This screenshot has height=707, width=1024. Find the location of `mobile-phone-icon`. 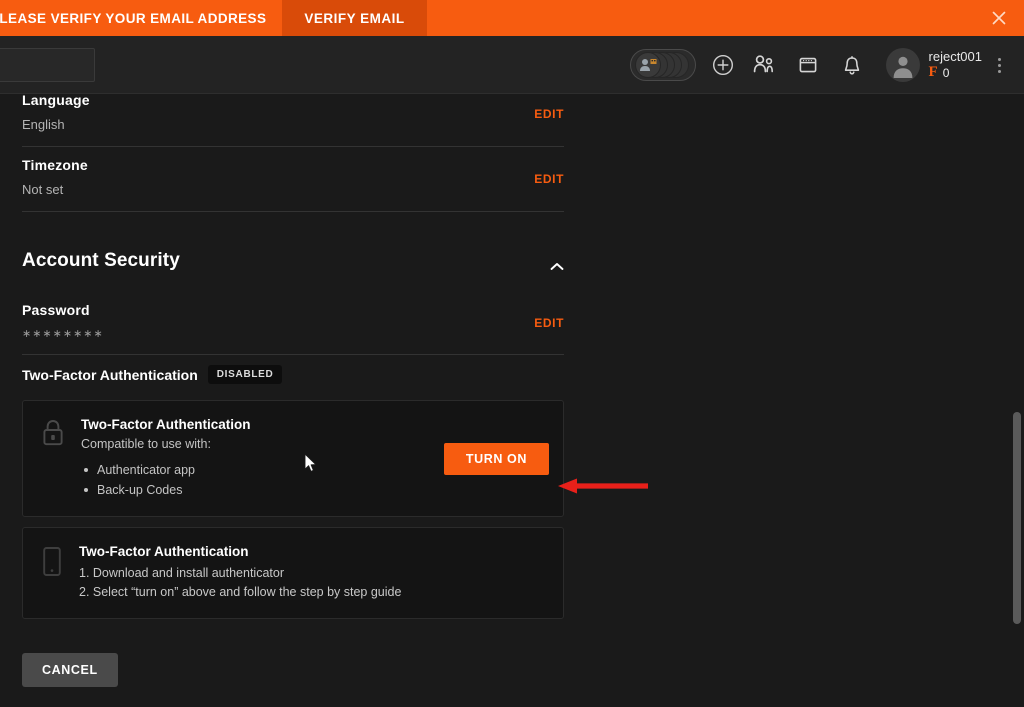

mobile-phone-icon is located at coordinates (52, 573).